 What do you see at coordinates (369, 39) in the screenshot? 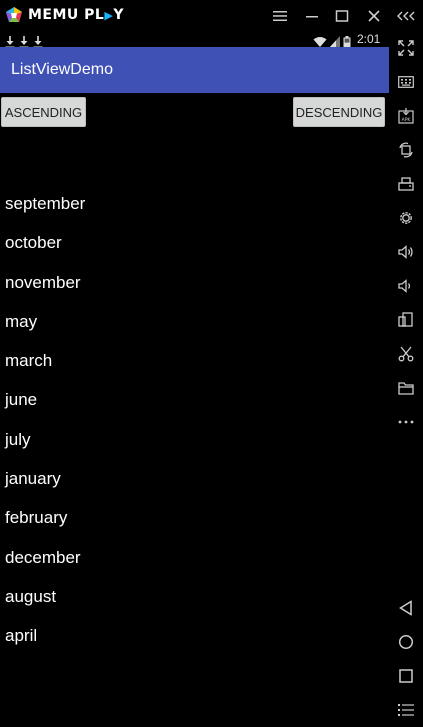
I see `status-time: 2:01` at bounding box center [369, 39].